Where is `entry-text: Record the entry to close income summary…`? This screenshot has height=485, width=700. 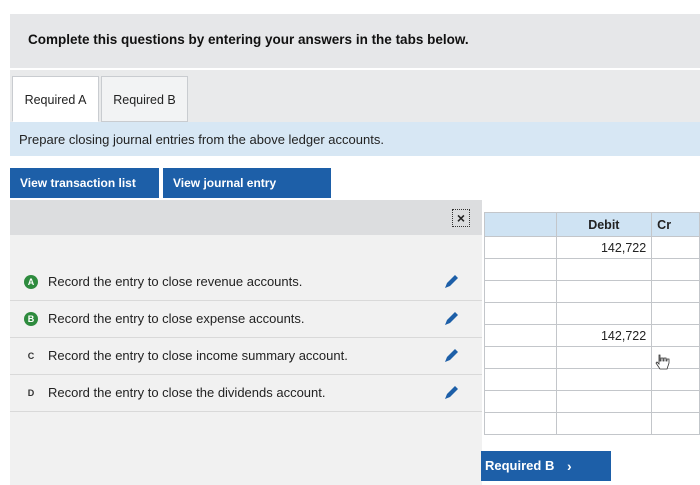 entry-text: Record the entry to close income summary… is located at coordinates (198, 355).